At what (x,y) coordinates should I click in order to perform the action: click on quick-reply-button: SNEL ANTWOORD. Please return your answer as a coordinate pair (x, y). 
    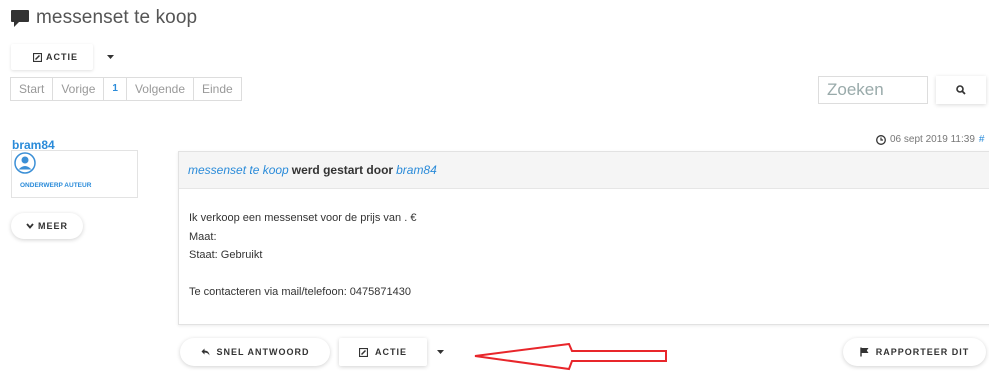
    Looking at the image, I should click on (255, 352).